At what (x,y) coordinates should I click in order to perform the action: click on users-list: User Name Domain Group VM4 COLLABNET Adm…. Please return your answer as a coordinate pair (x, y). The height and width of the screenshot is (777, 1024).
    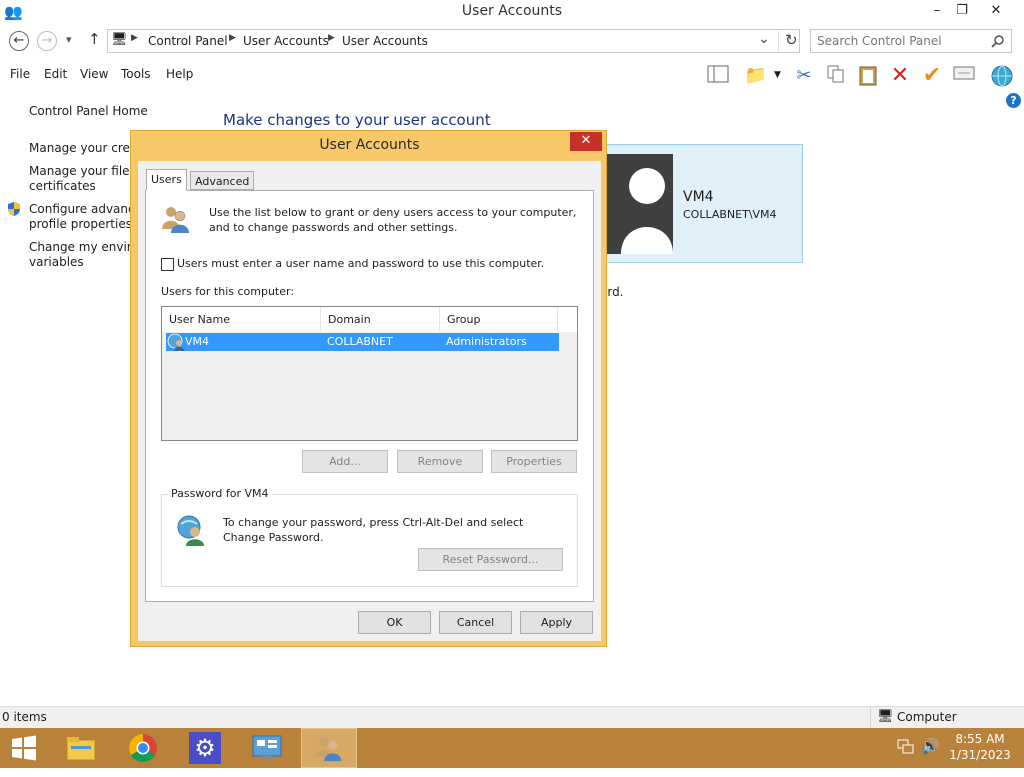
    Looking at the image, I should click on (369, 373).